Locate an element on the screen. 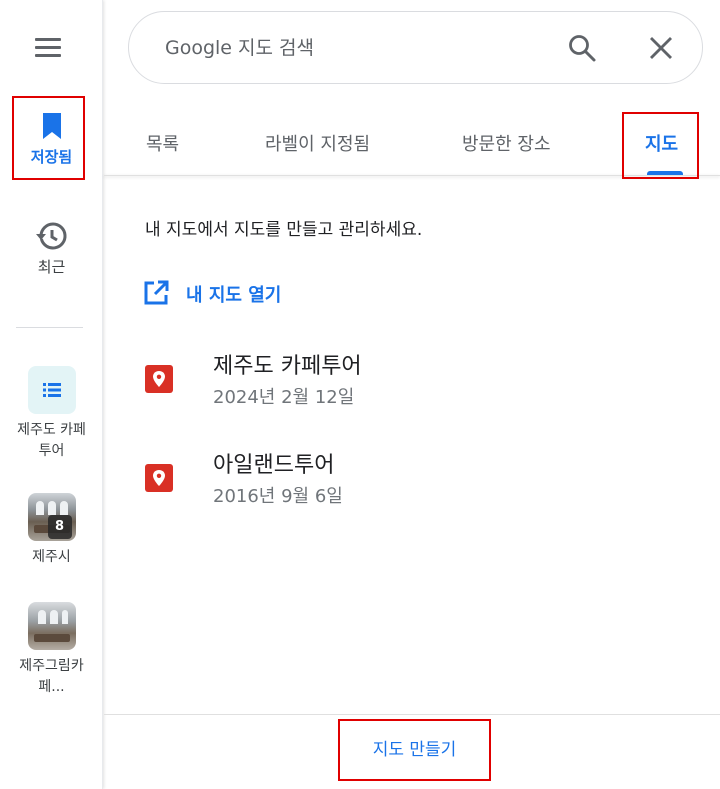 This screenshot has height=789, width=720. active-tab-indicator is located at coordinates (665, 173).